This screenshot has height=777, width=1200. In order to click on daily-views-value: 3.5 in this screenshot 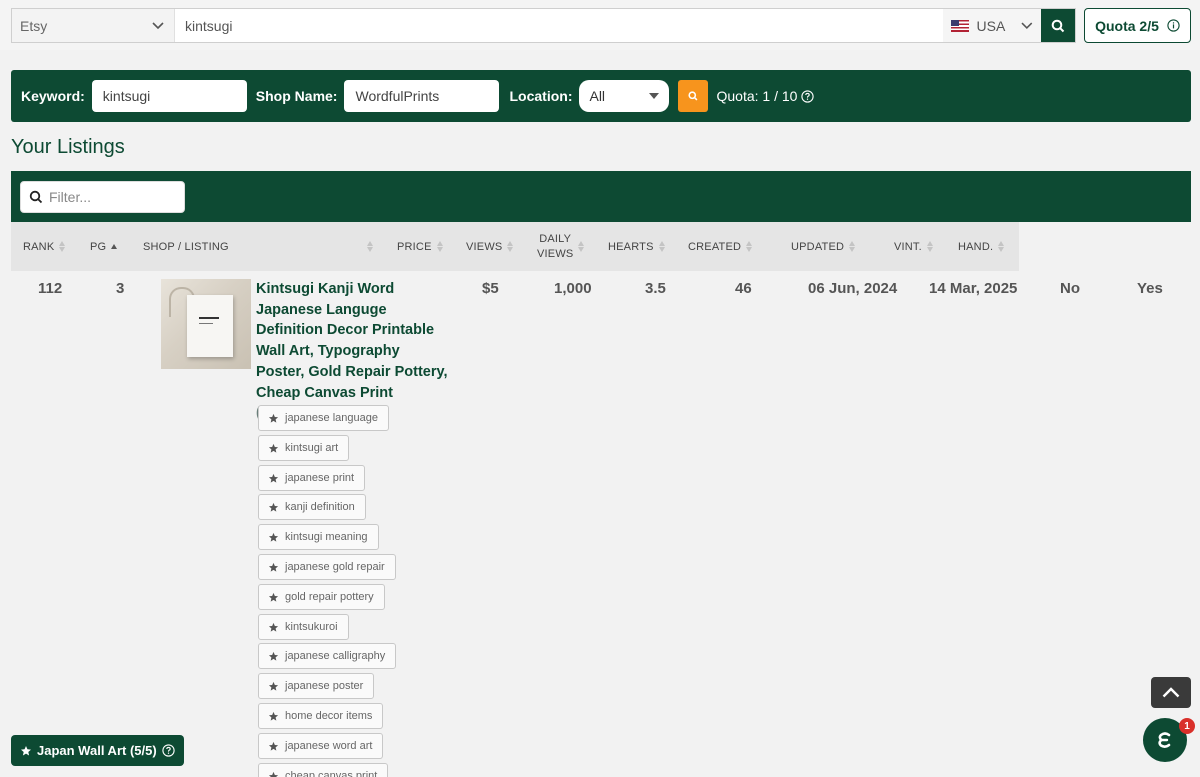, I will do `click(655, 288)`.